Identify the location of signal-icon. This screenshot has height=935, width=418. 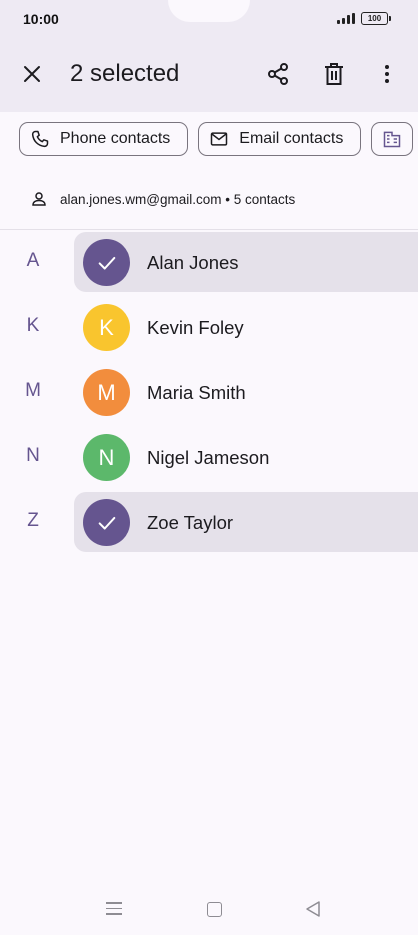
(346, 18).